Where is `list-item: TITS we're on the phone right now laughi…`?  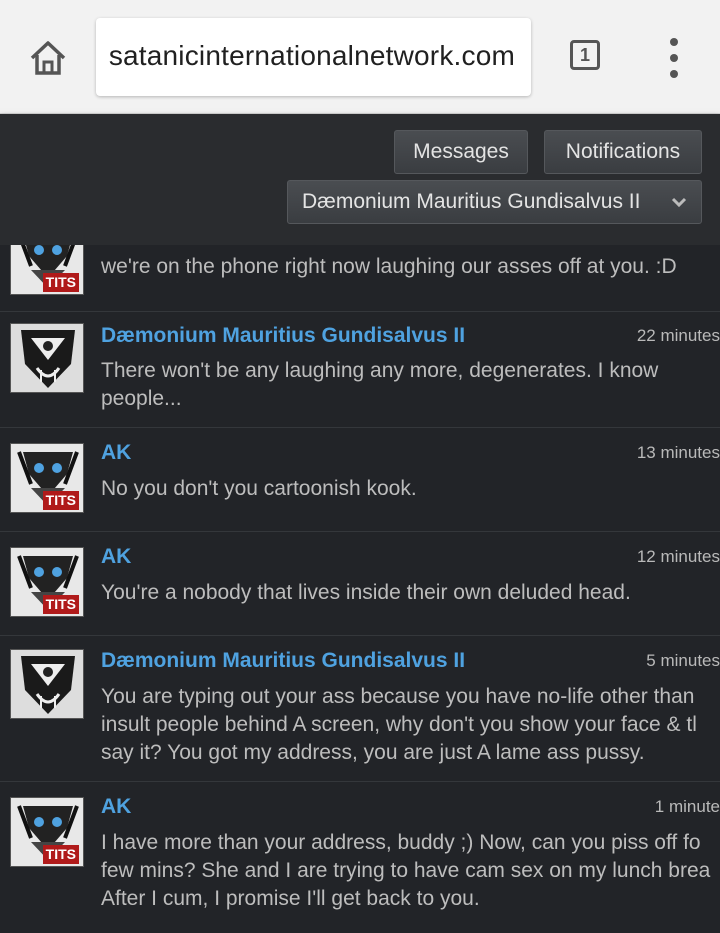
list-item: TITS we're on the phone right now laughi… is located at coordinates (360, 278).